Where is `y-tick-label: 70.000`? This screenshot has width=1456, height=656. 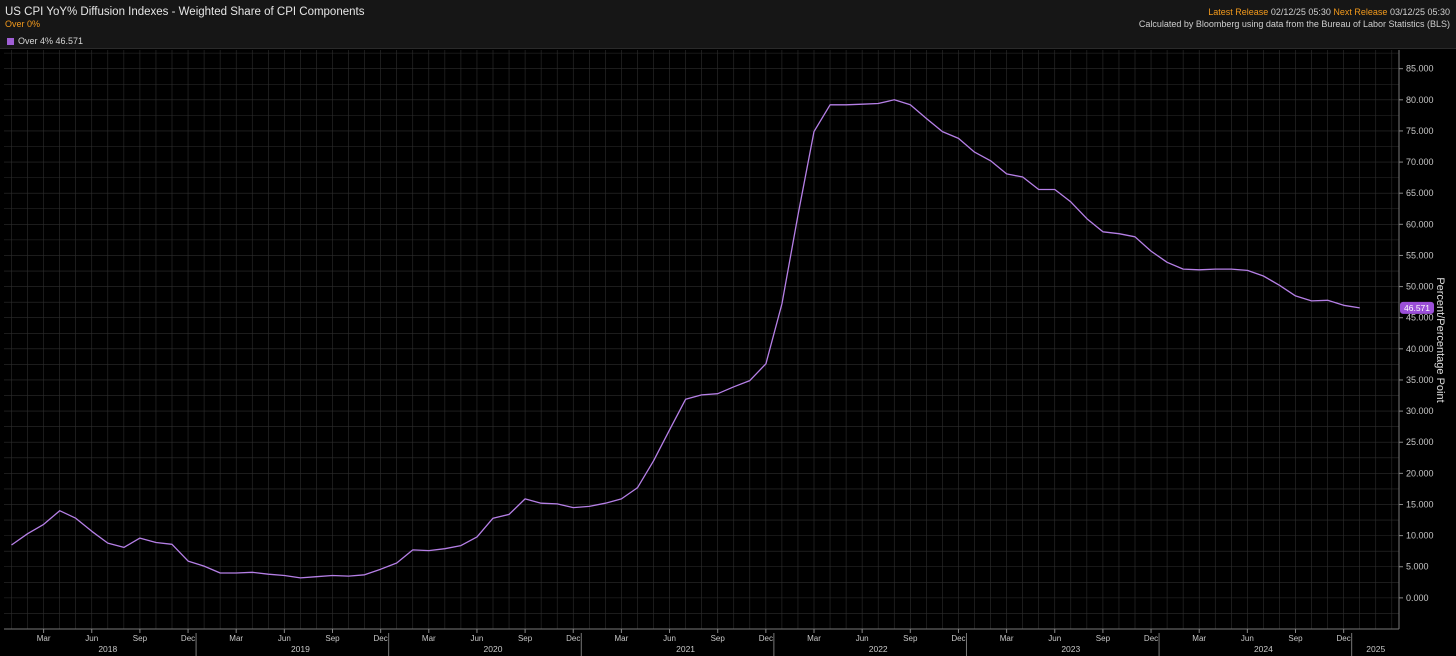
y-tick-label: 70.000 is located at coordinates (1420, 162).